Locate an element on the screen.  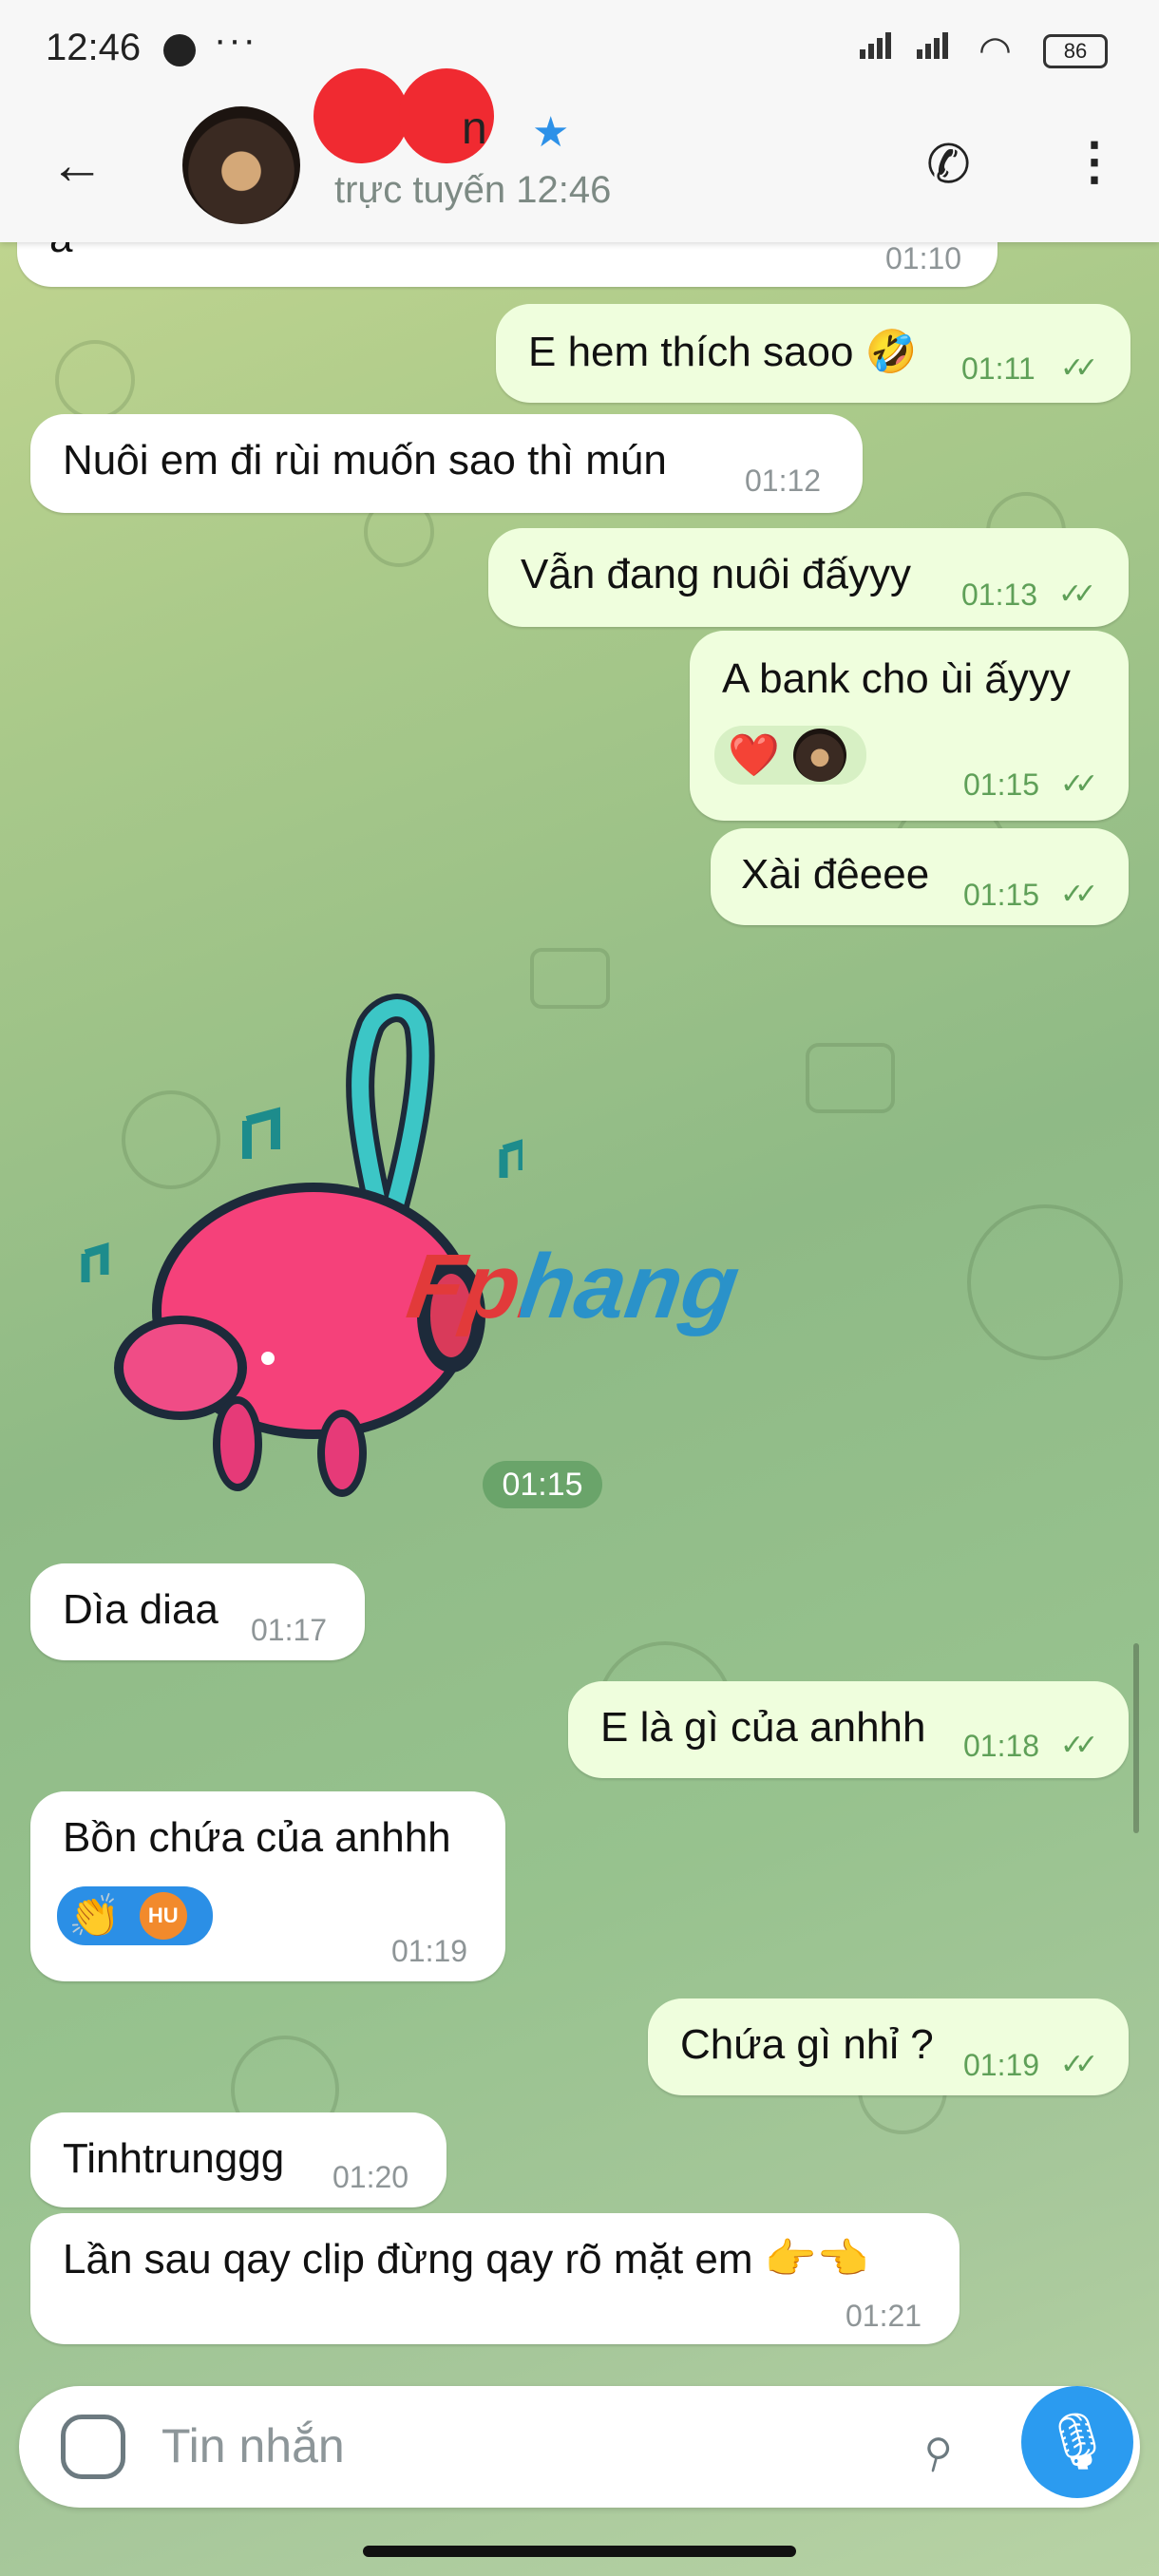
message-time: 01:17 is located at coordinates (289, 1630).